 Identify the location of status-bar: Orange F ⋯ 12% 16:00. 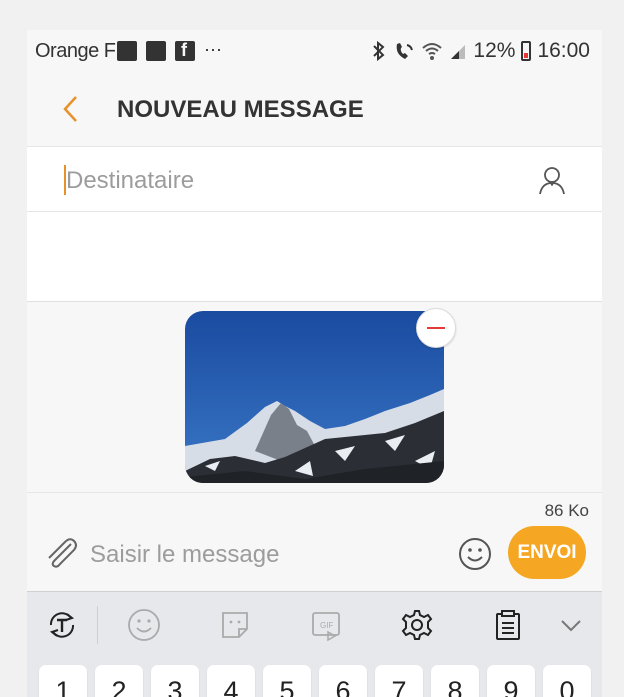
(314, 52).